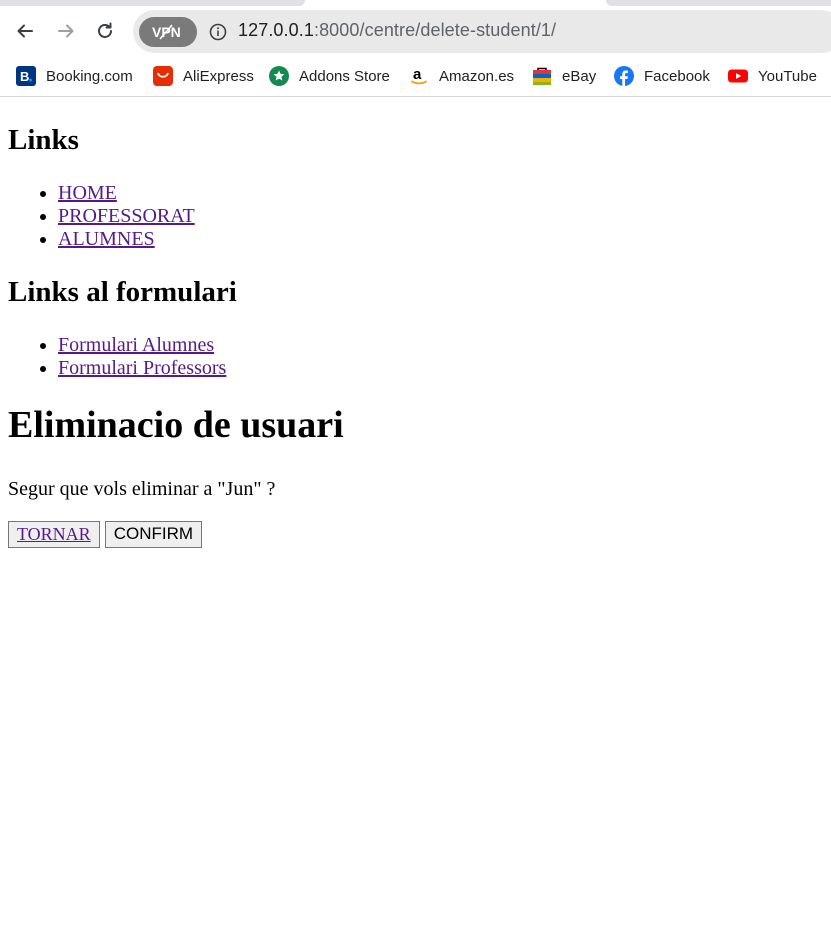  Describe the element at coordinates (163, 76) in the screenshot. I see `aliexpress-icon` at that location.